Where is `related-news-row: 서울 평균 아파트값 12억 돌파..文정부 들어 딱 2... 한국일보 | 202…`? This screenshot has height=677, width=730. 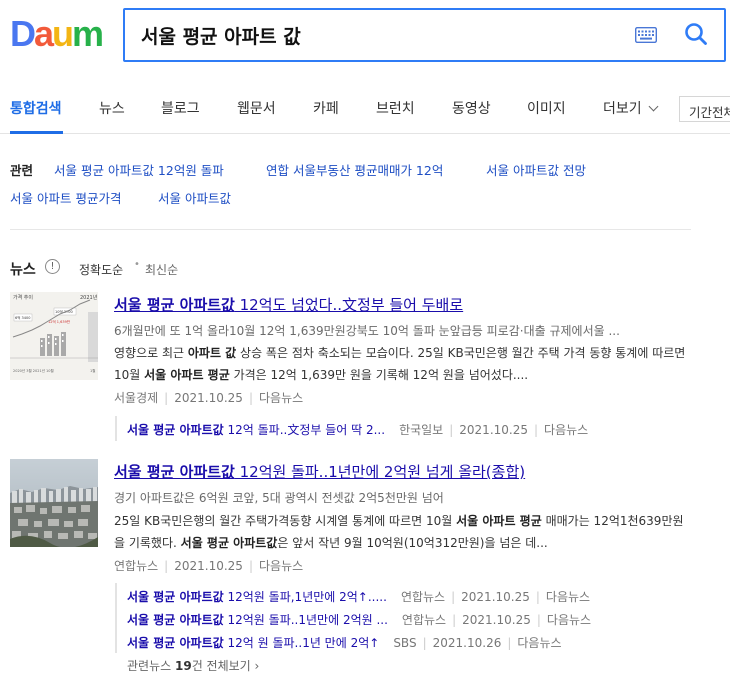 related-news-row: 서울 평균 아파트값 12억 돌파..文정부 들어 딱 2... 한국일보 | 202… is located at coordinates (358, 430).